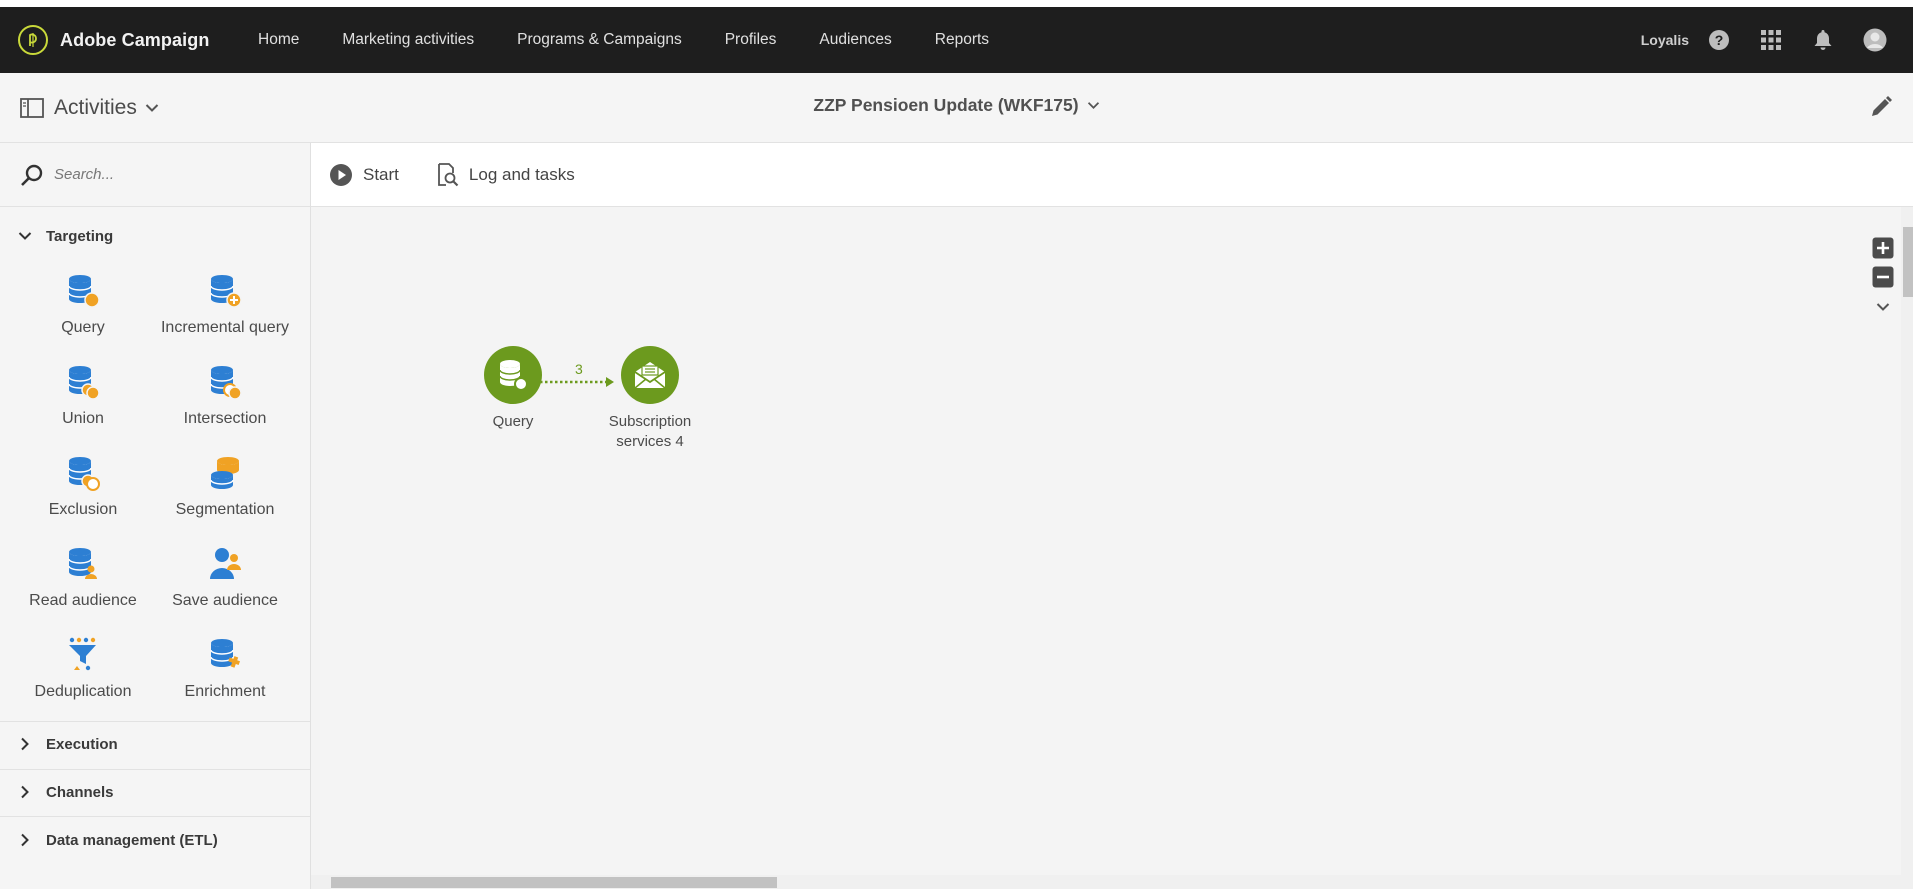  I want to click on help-icon: ?, so click(1719, 40).